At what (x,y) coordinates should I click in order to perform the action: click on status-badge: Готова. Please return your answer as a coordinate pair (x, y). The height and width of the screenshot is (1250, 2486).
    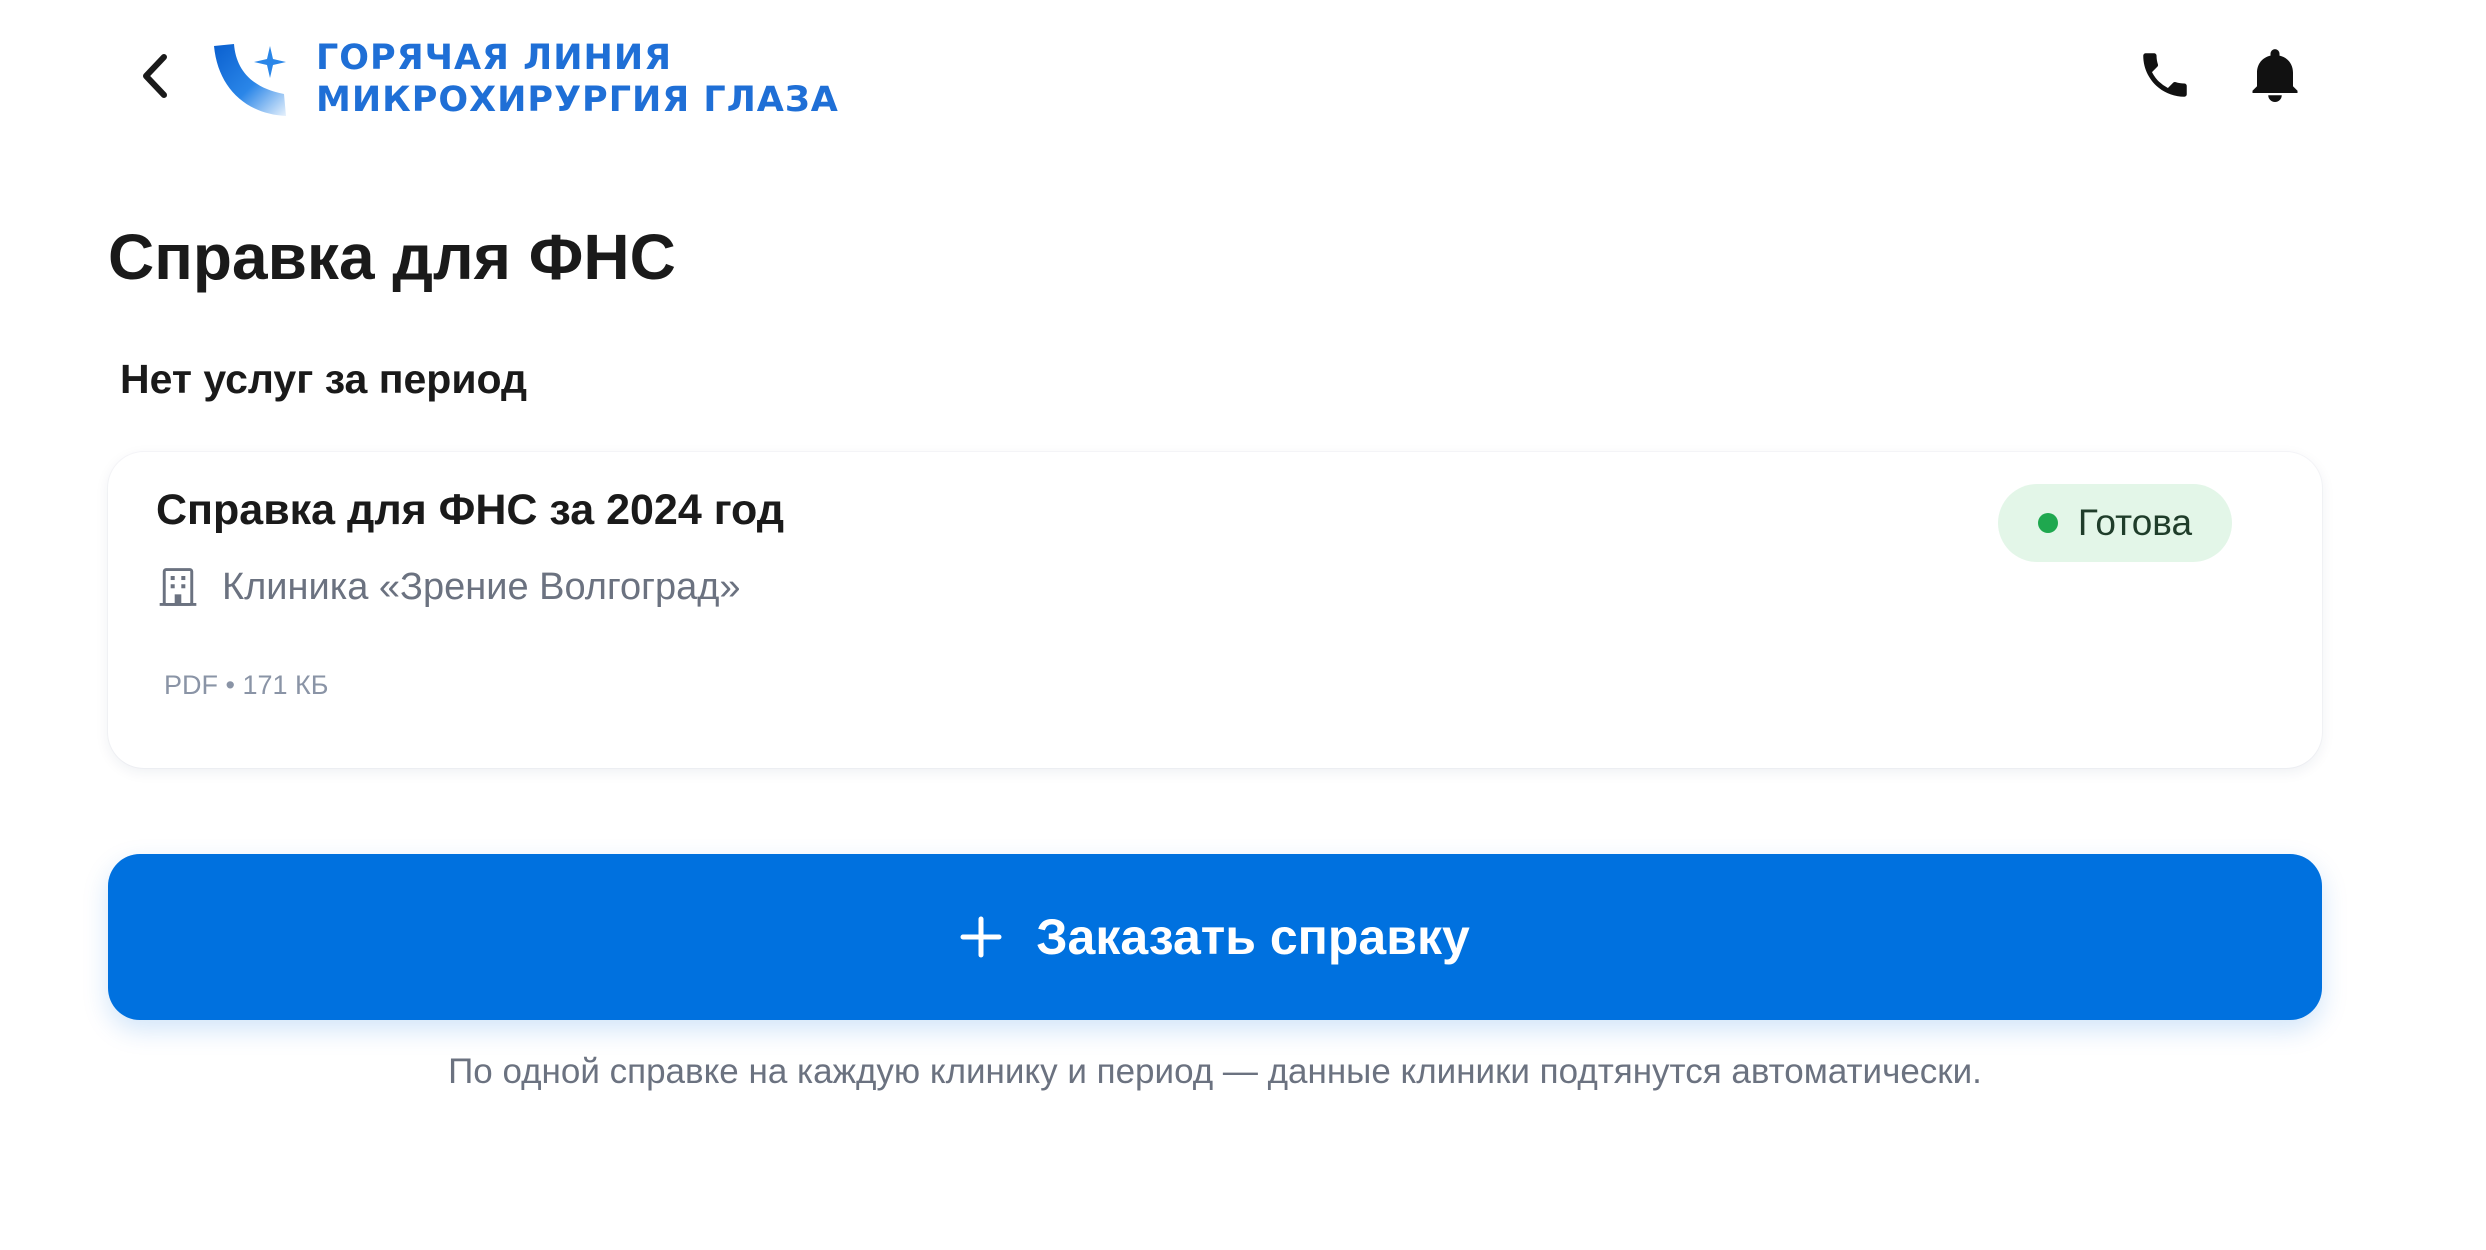
    Looking at the image, I should click on (2115, 523).